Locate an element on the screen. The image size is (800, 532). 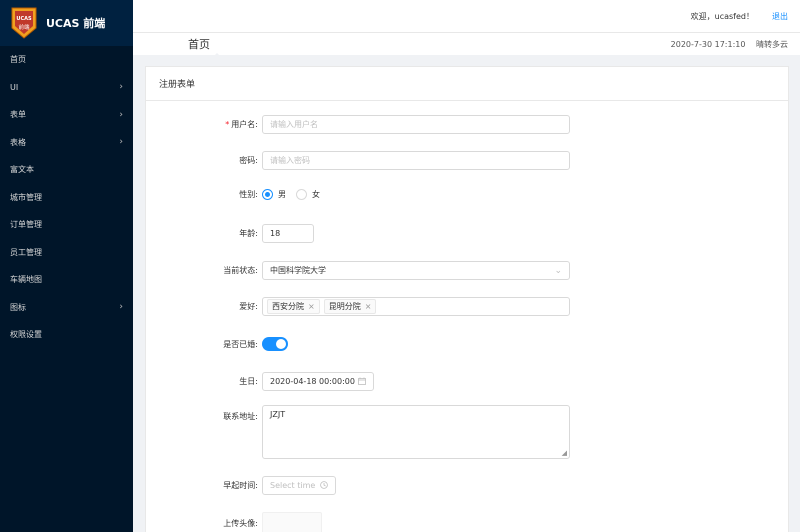
form-row-gender: 性别: 男 女 is located at coordinates (467, 194).